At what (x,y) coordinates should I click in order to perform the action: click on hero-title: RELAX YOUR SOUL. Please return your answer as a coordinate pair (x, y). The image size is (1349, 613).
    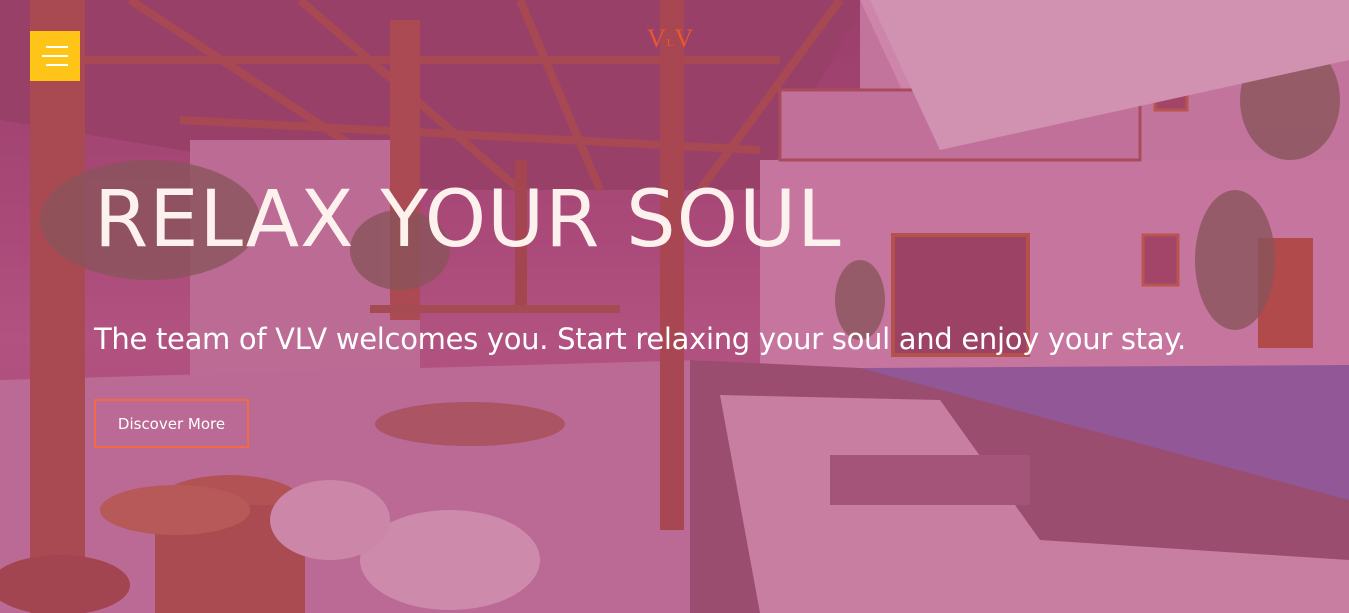
    Looking at the image, I should click on (468, 220).